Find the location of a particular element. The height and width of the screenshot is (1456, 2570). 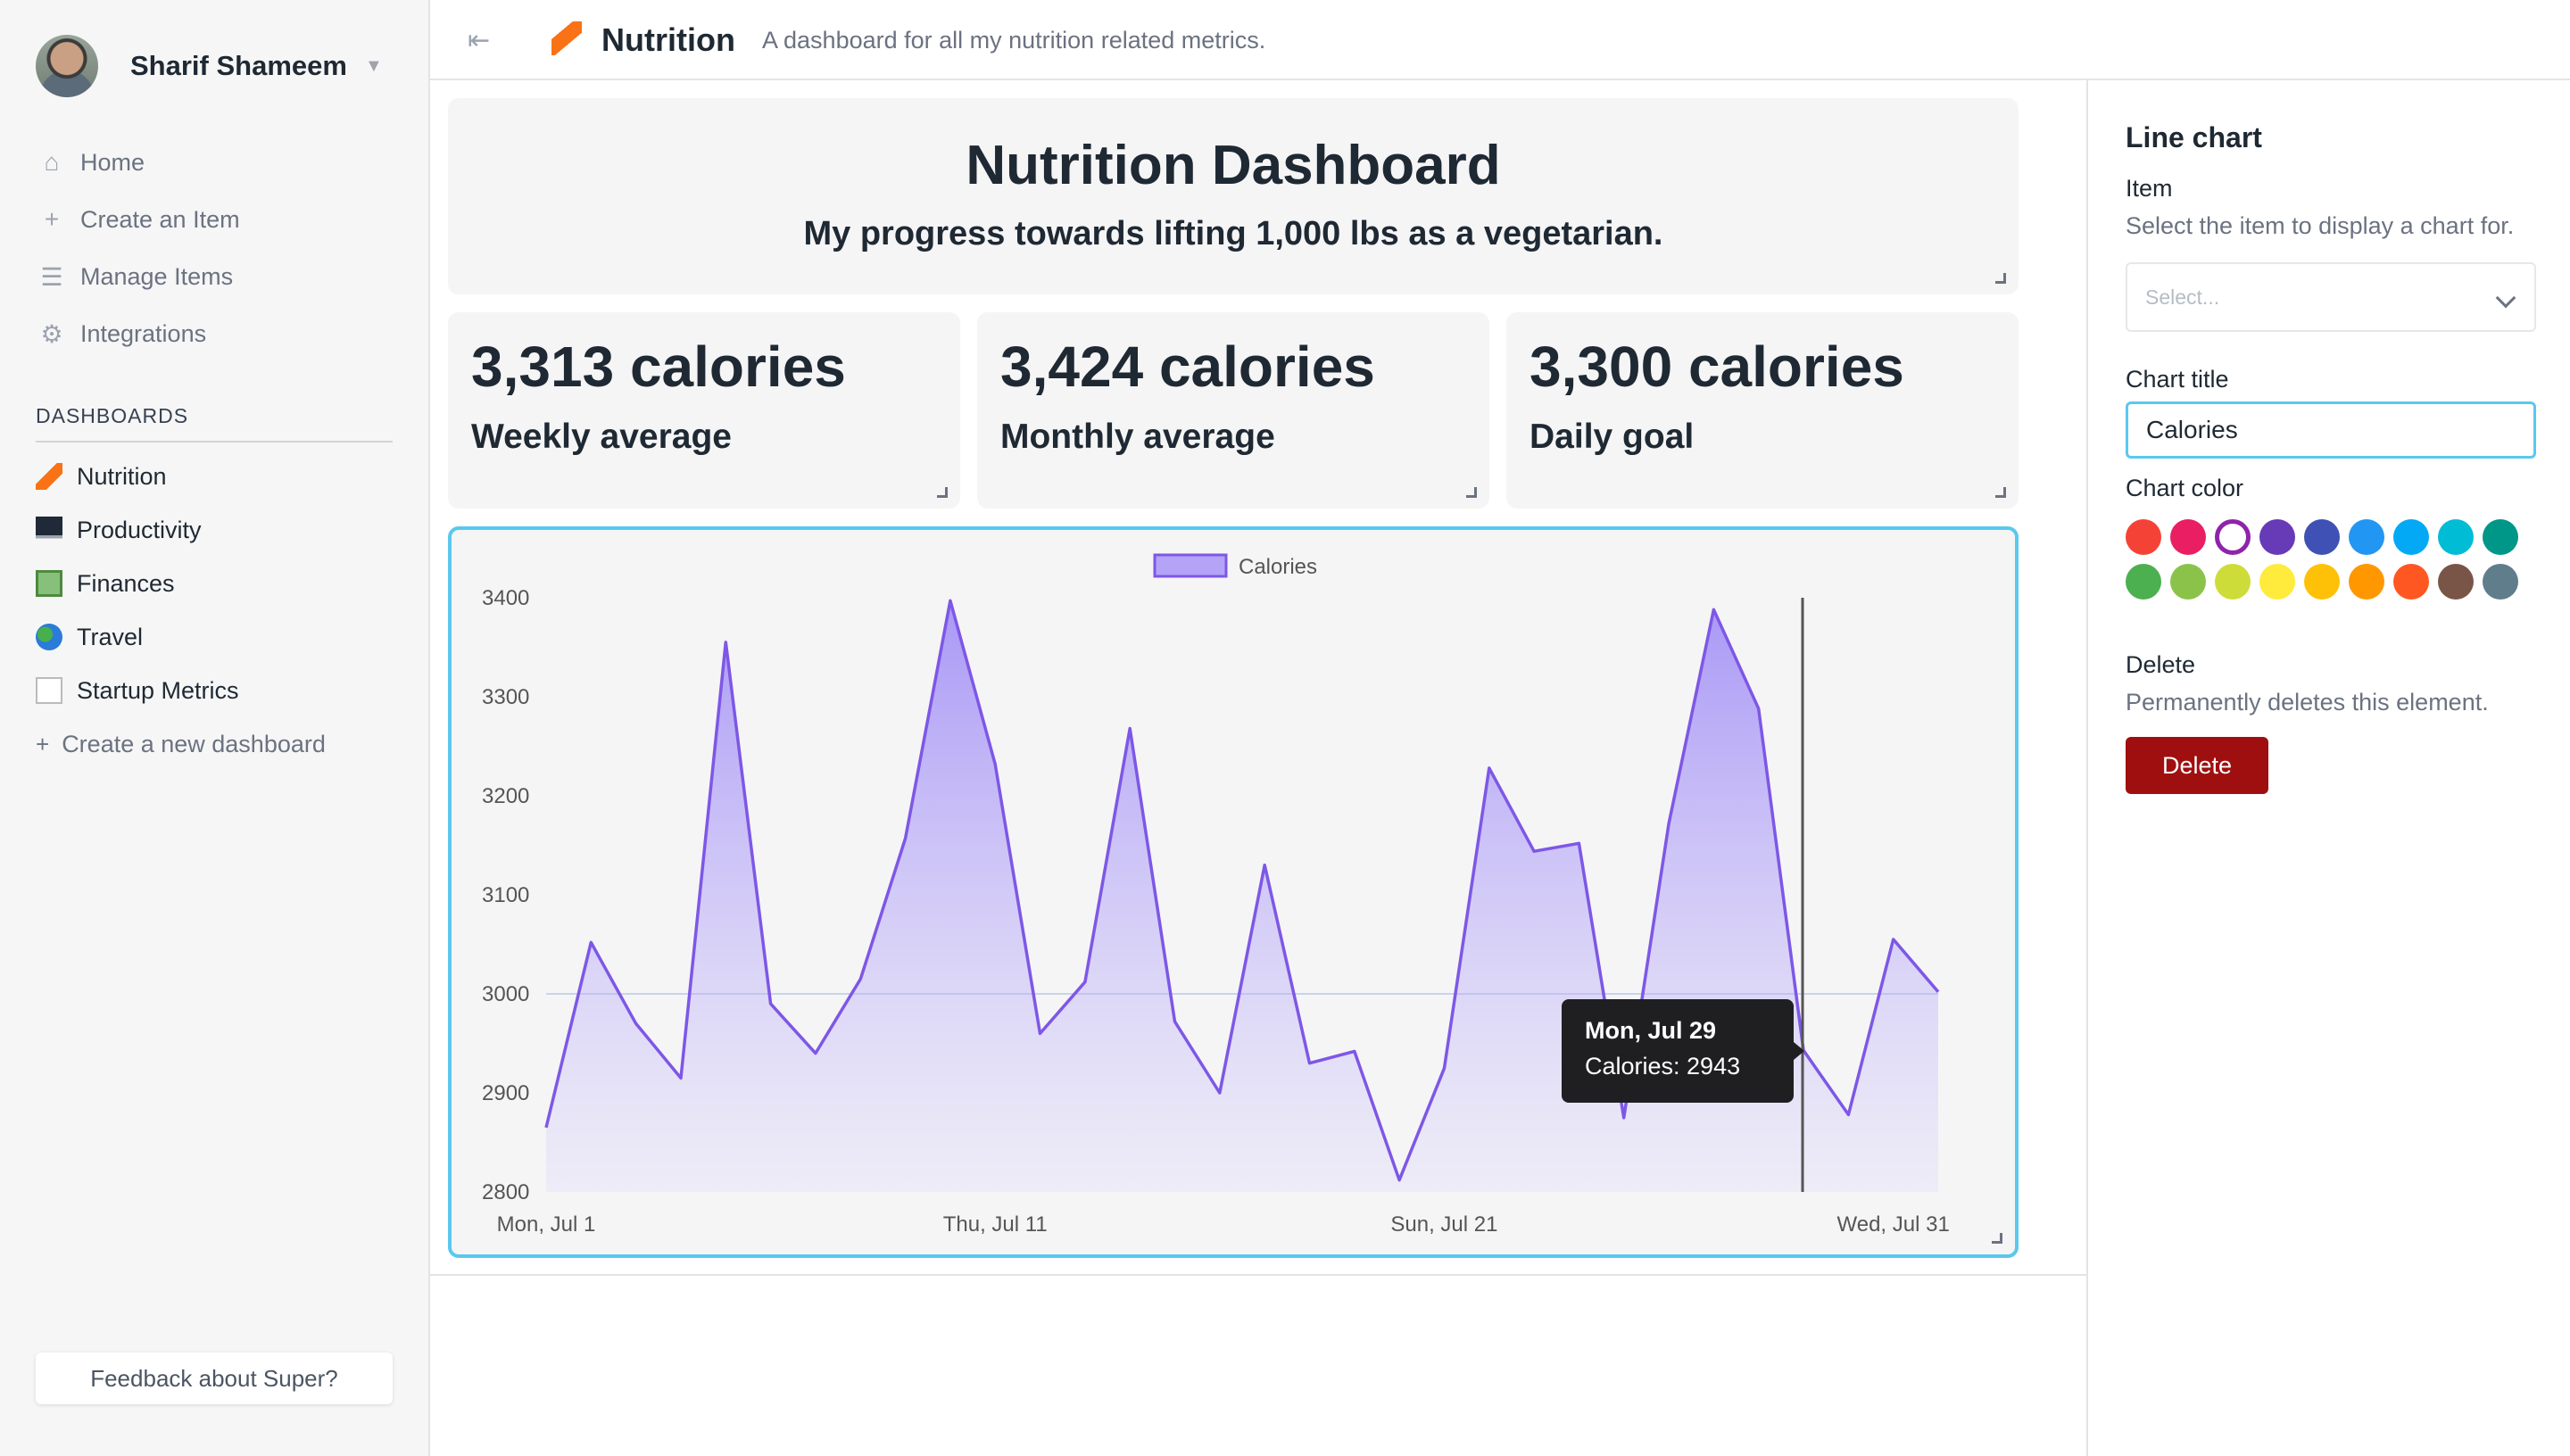

x-tick-label: Thu, Jul 11 is located at coordinates (996, 1224).